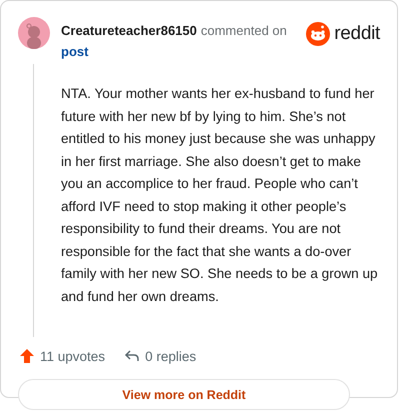  I want to click on reddit-logo-icon, so click(318, 34).